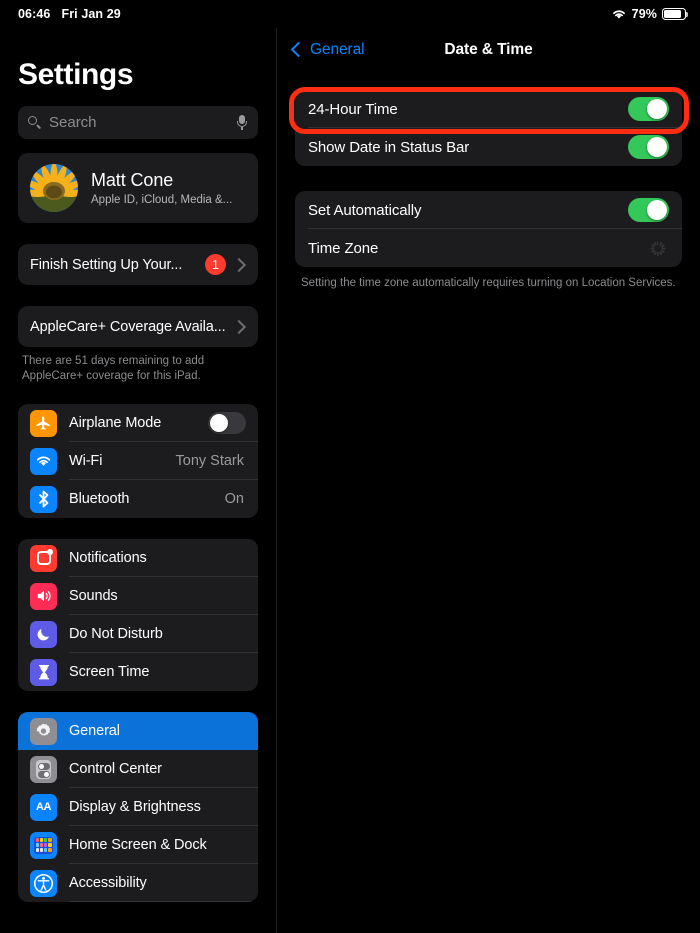  What do you see at coordinates (138, 122) in the screenshot?
I see `search-input: Search` at bounding box center [138, 122].